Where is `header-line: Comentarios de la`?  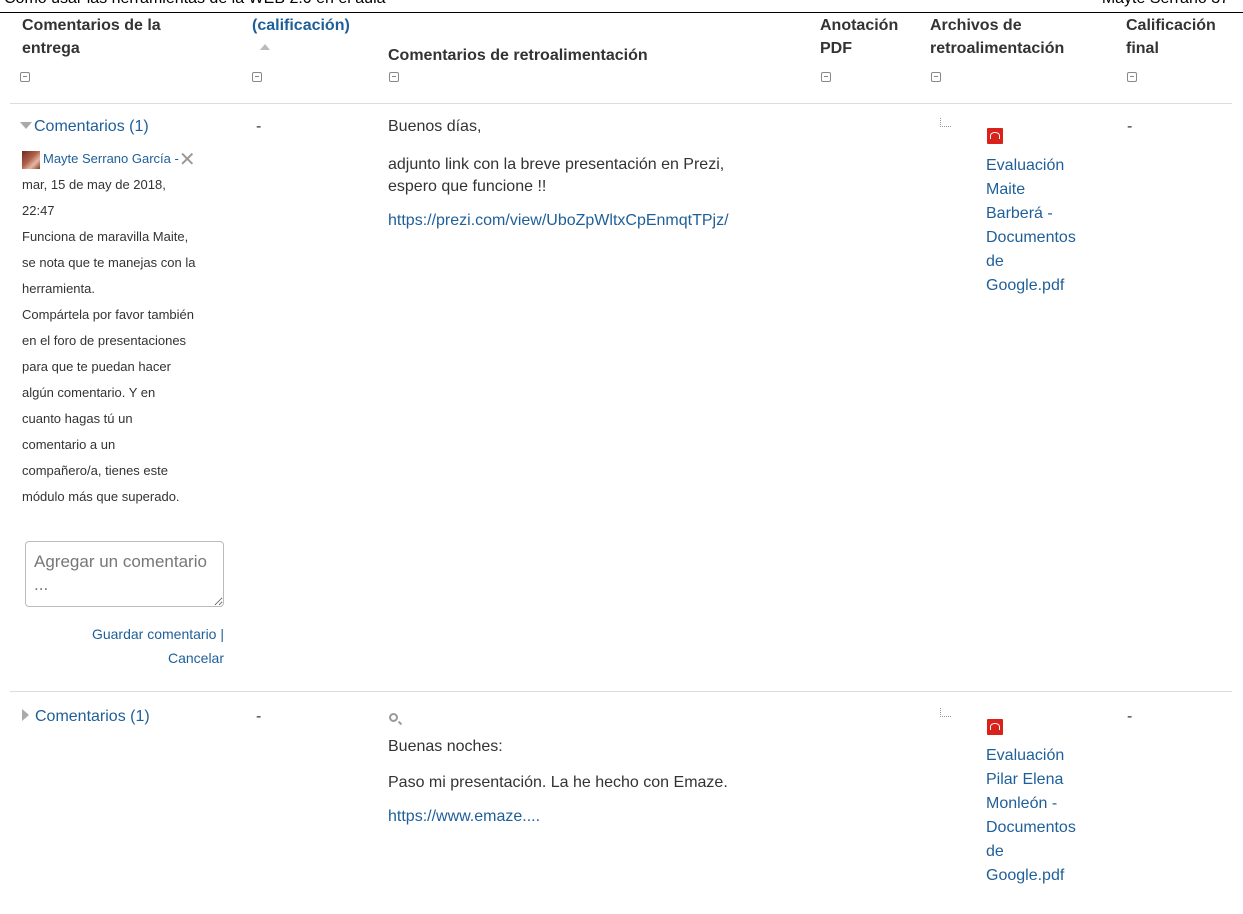
header-line: Comentarios de la is located at coordinates (91, 25).